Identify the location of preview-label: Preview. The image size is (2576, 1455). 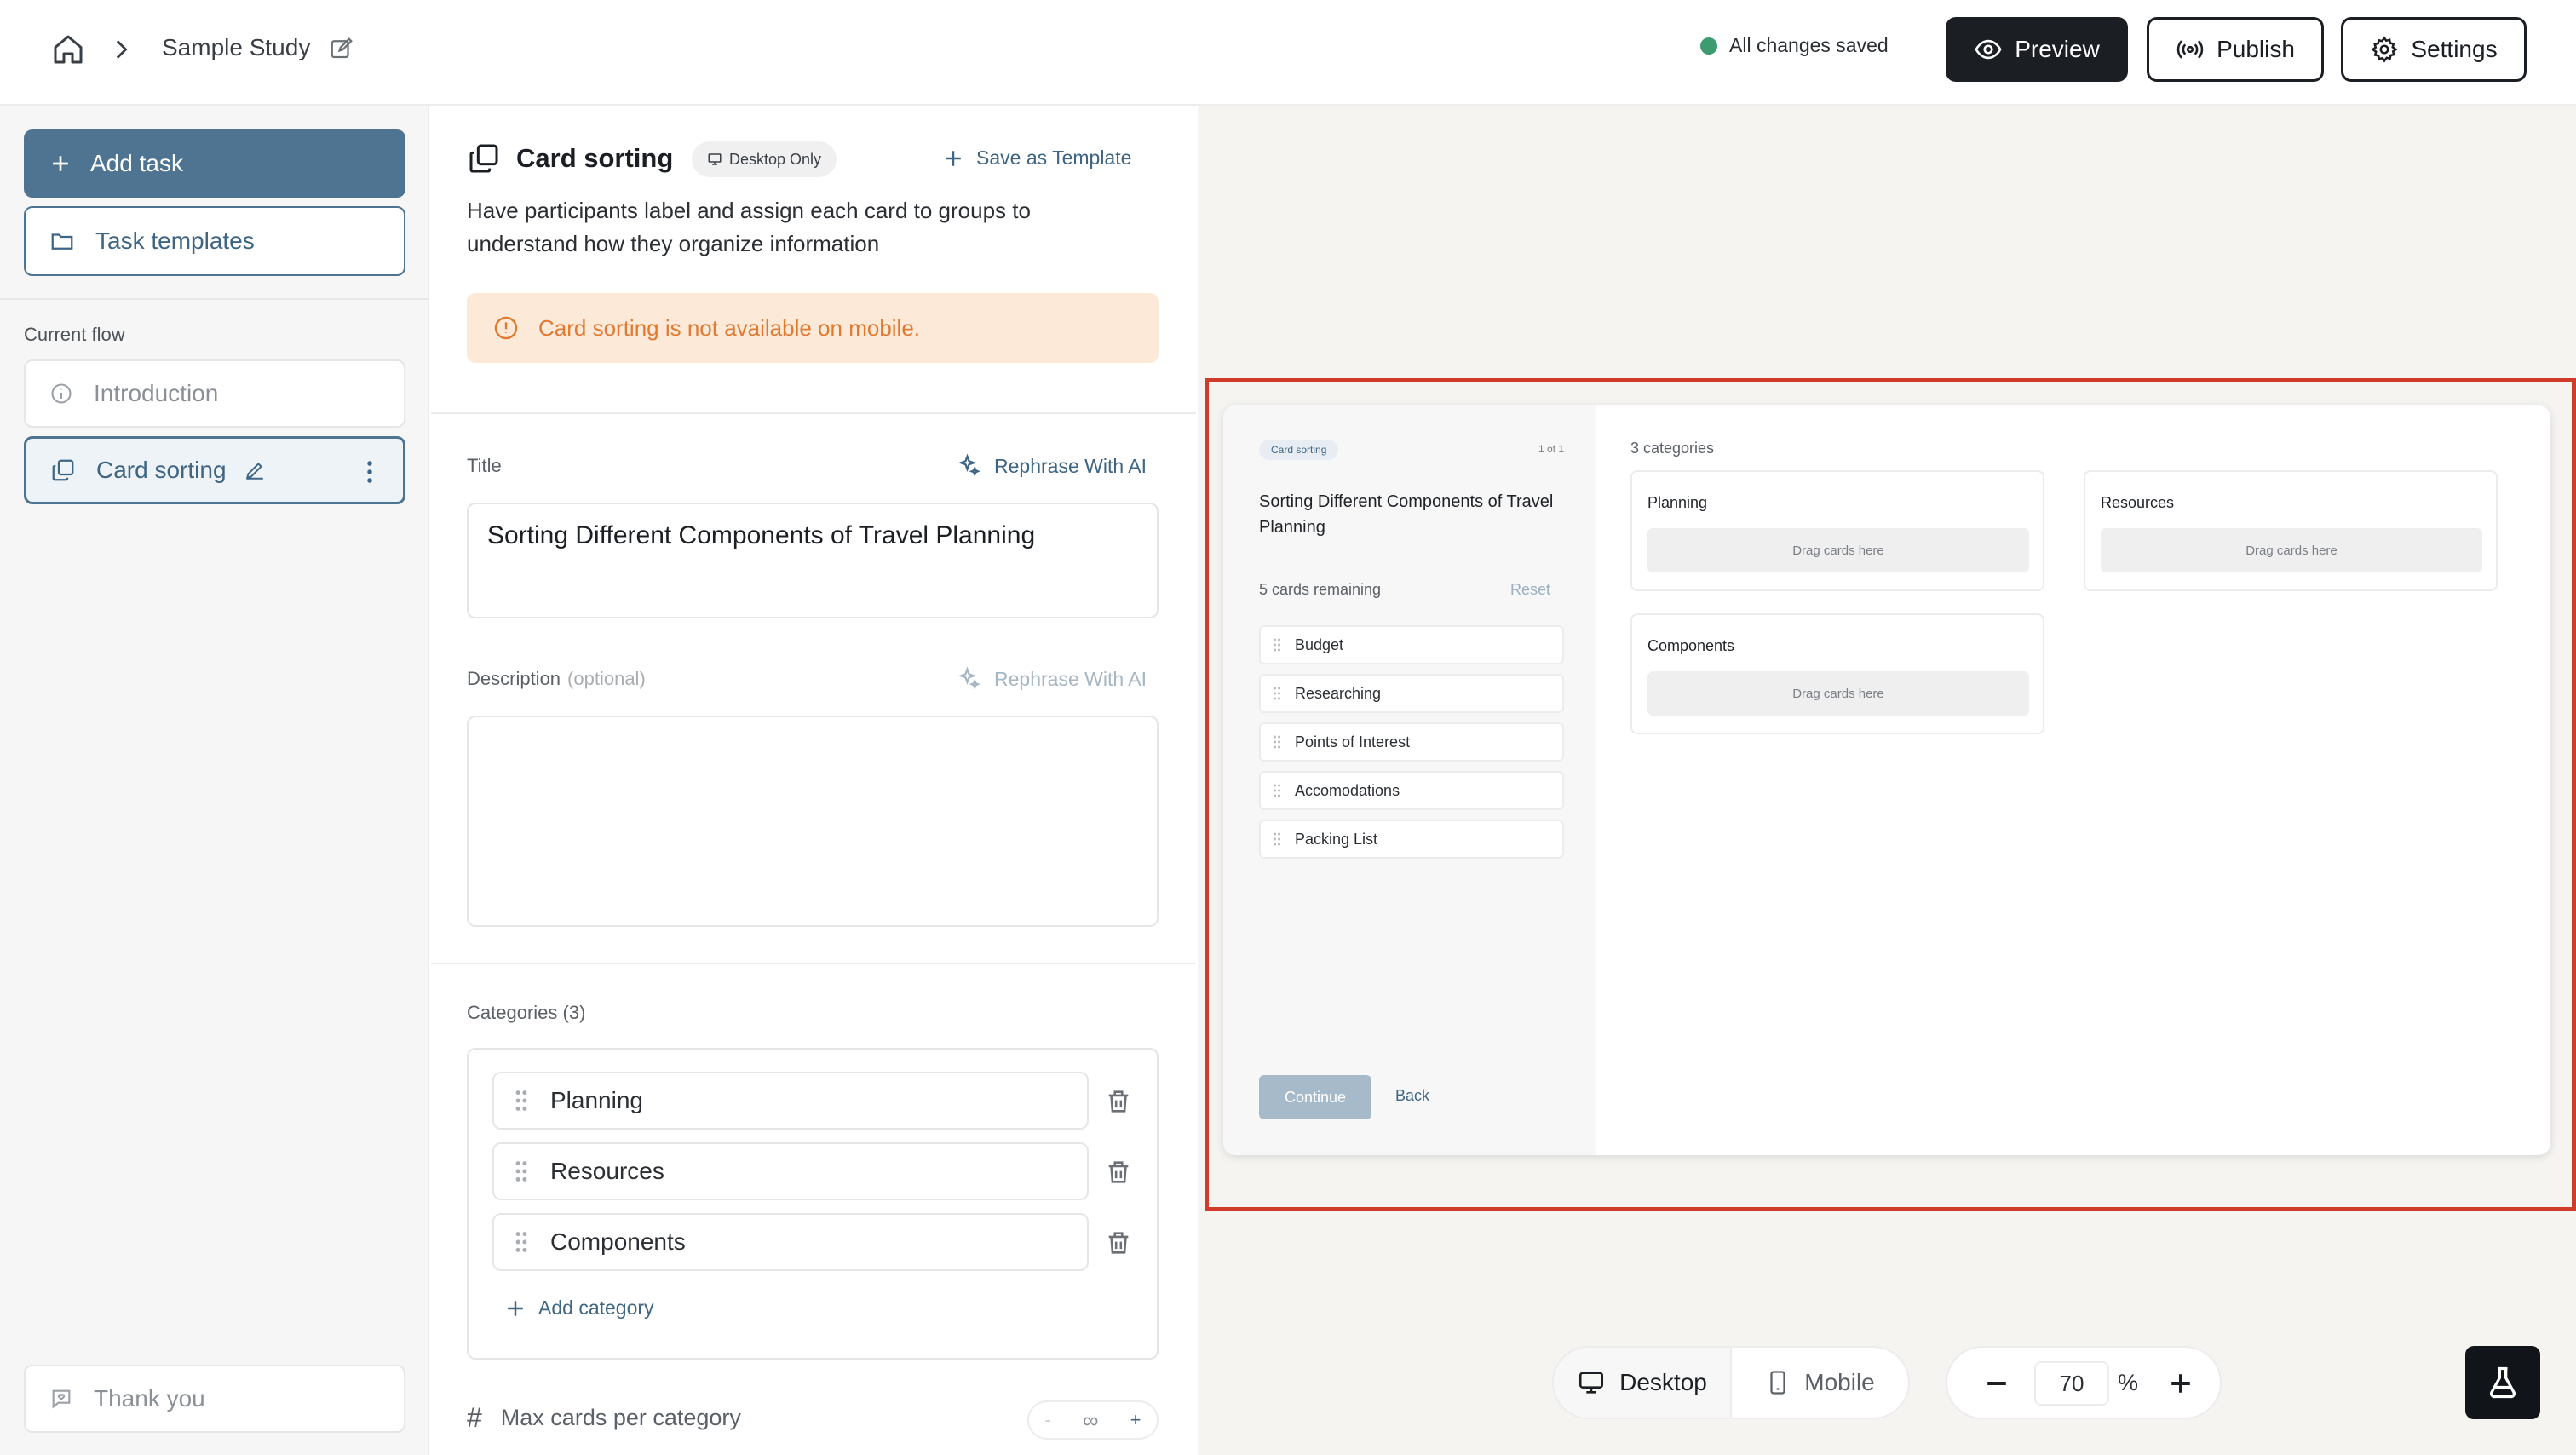
(2057, 49).